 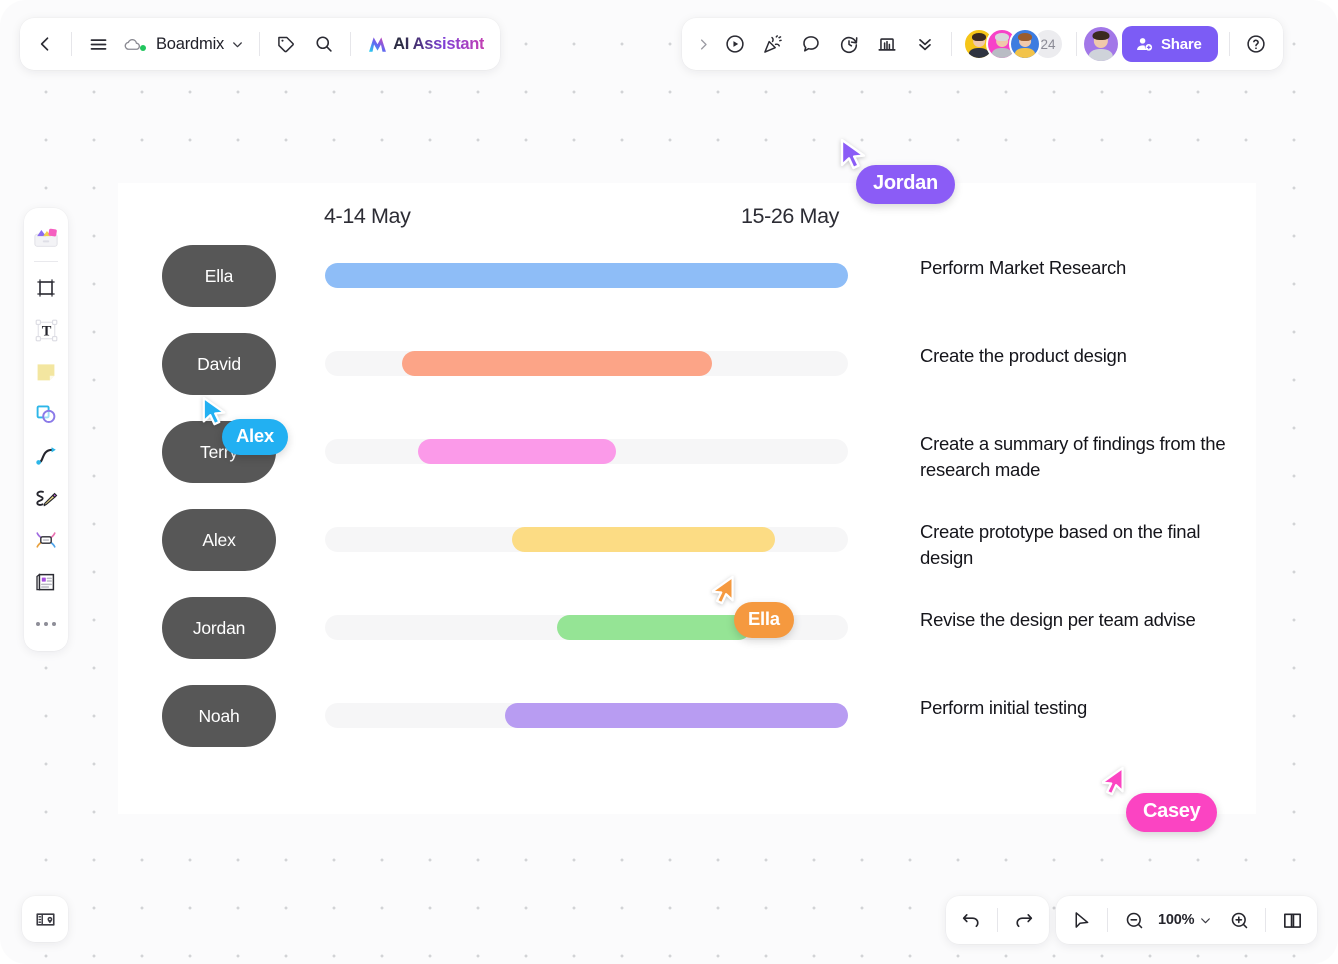 What do you see at coordinates (46, 288) in the screenshot?
I see `frame-tool` at bounding box center [46, 288].